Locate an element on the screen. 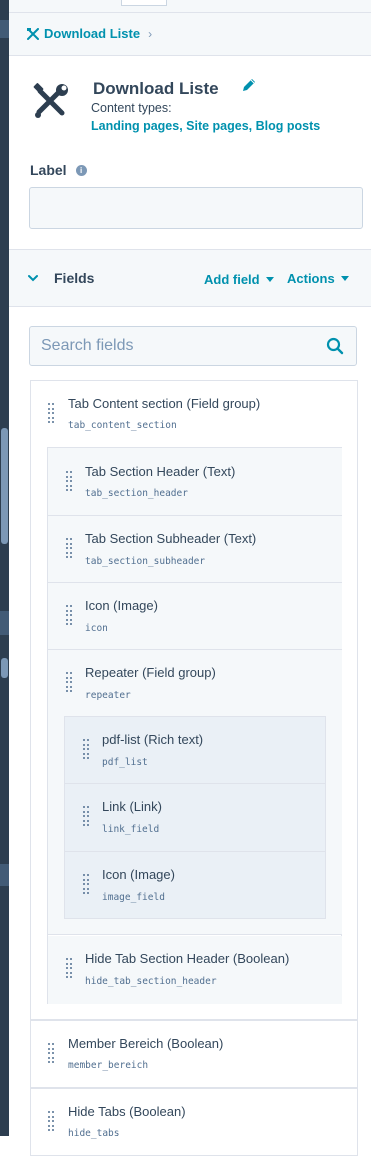  chevron-down-icon is located at coordinates (33, 278).